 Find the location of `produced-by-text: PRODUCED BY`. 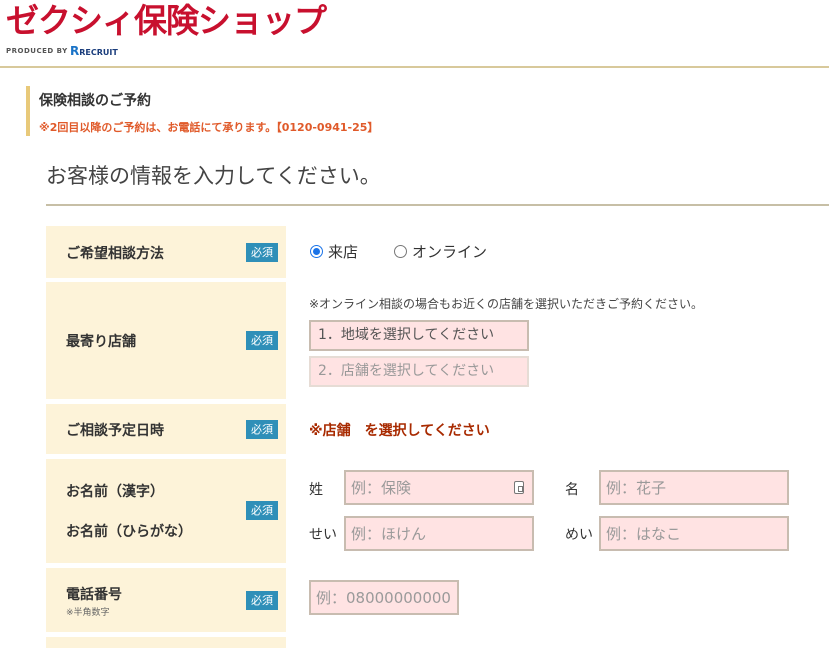

produced-by-text: PRODUCED BY is located at coordinates (37, 51).